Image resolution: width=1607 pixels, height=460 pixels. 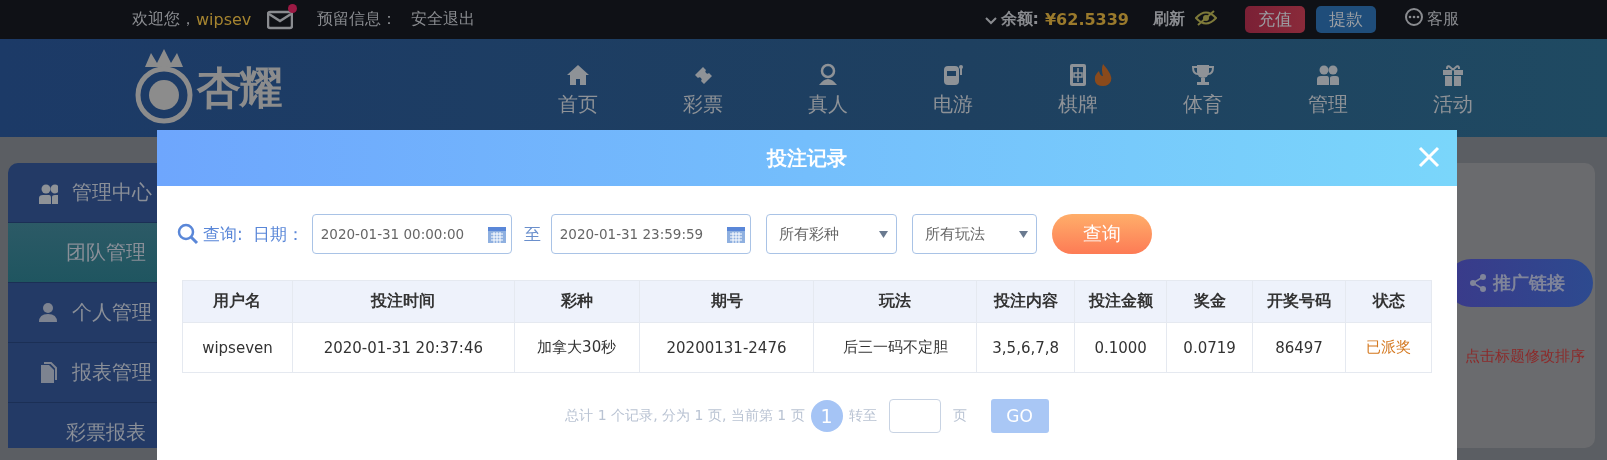 What do you see at coordinates (1077, 88) in the screenshot?
I see `nav-item: 棋牌` at bounding box center [1077, 88].